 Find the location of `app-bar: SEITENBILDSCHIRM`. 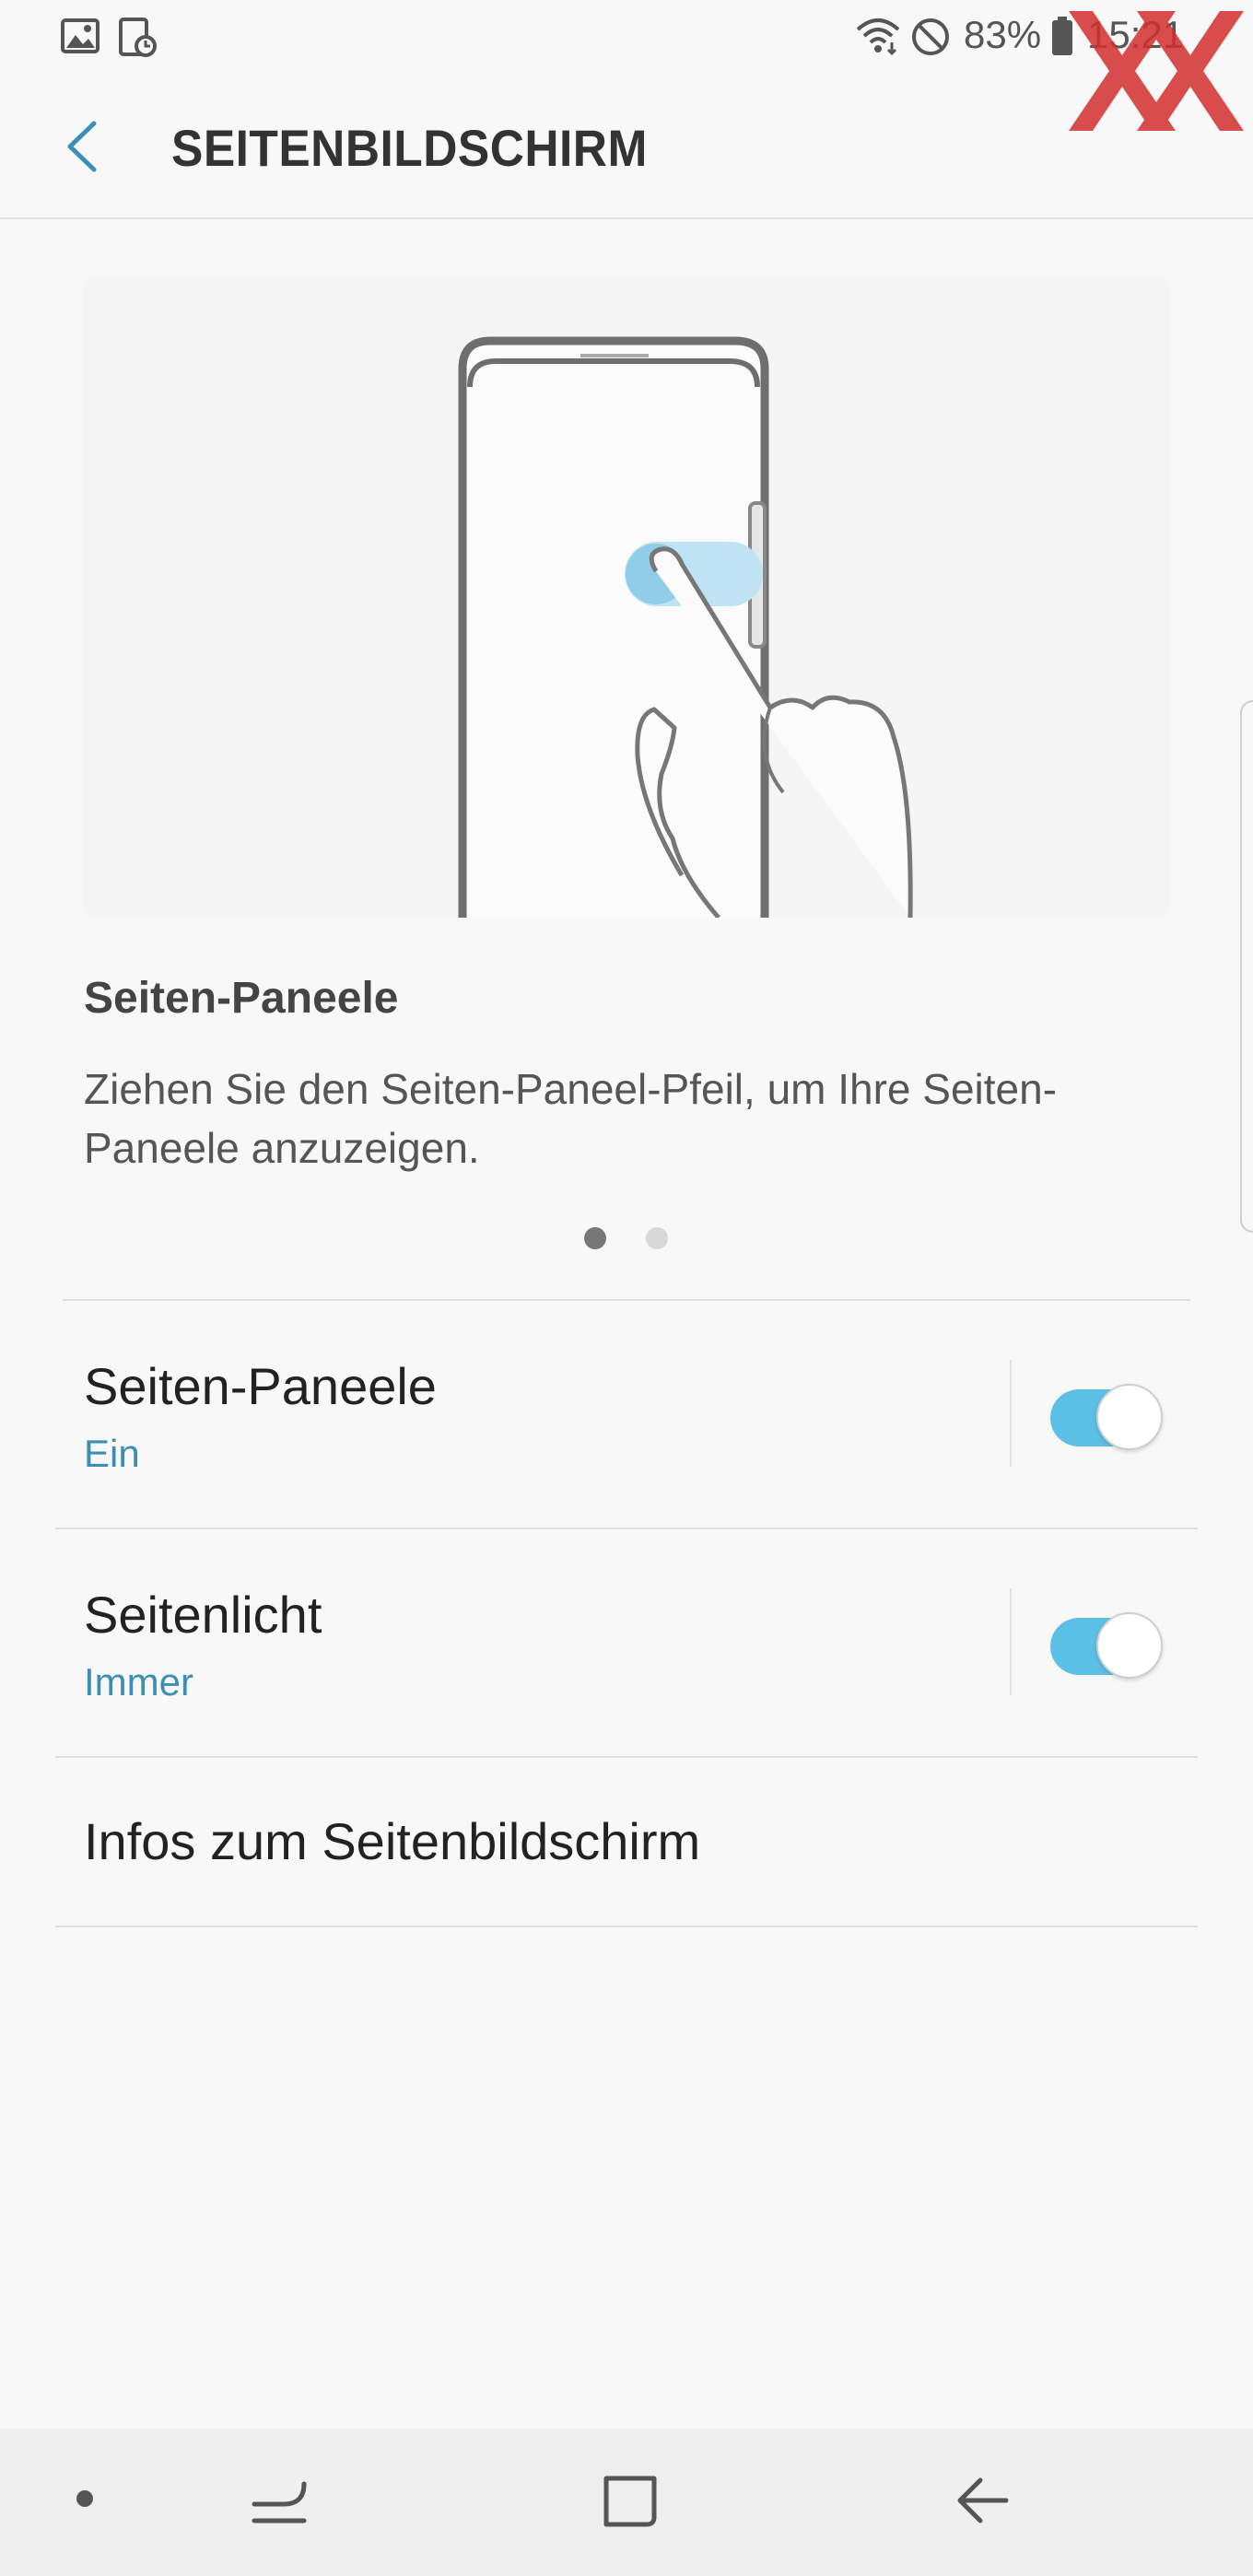

app-bar: SEITENBILDSCHIRM is located at coordinates (627, 147).